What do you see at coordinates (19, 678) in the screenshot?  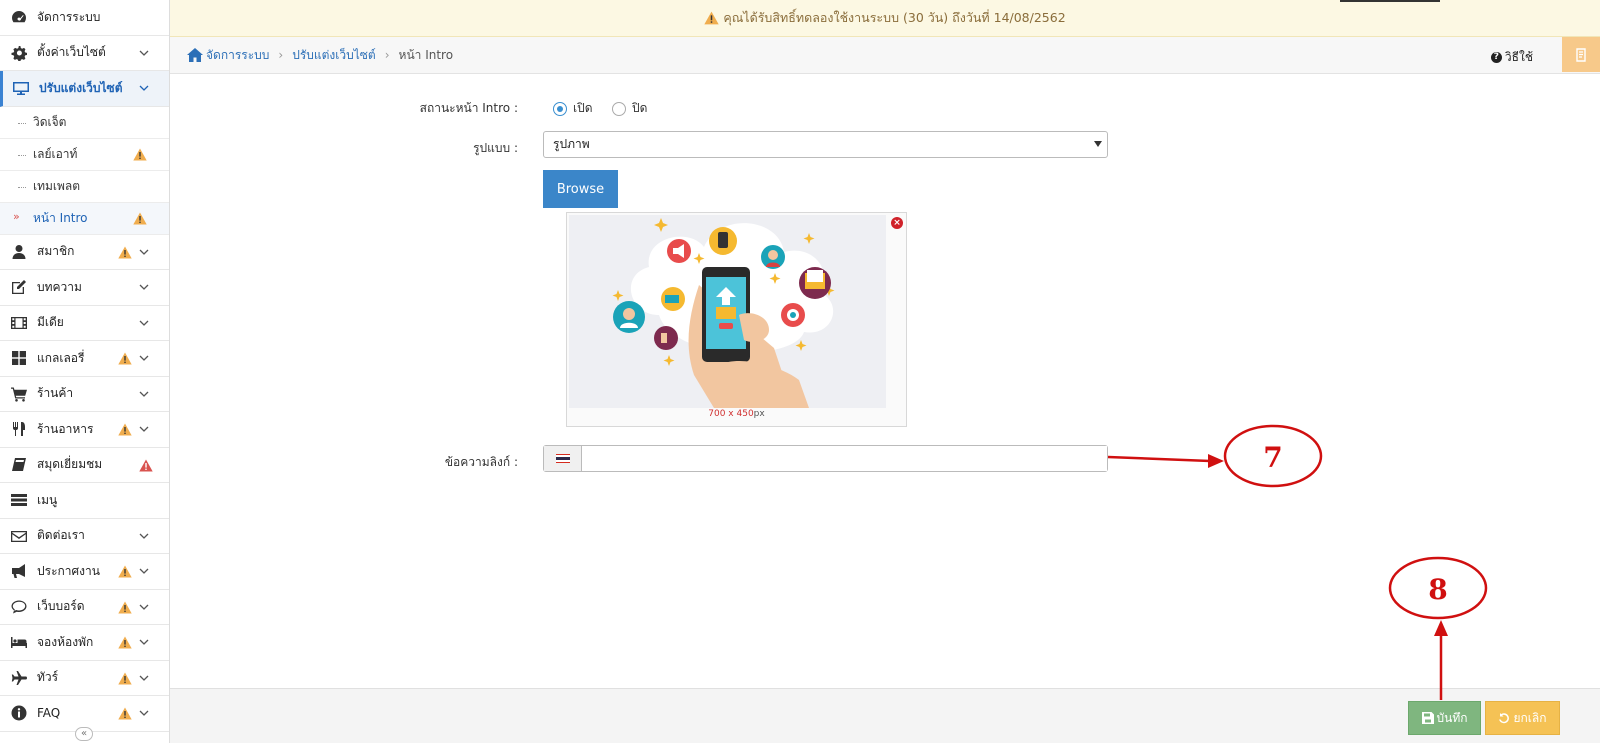 I see `plane-icon` at bounding box center [19, 678].